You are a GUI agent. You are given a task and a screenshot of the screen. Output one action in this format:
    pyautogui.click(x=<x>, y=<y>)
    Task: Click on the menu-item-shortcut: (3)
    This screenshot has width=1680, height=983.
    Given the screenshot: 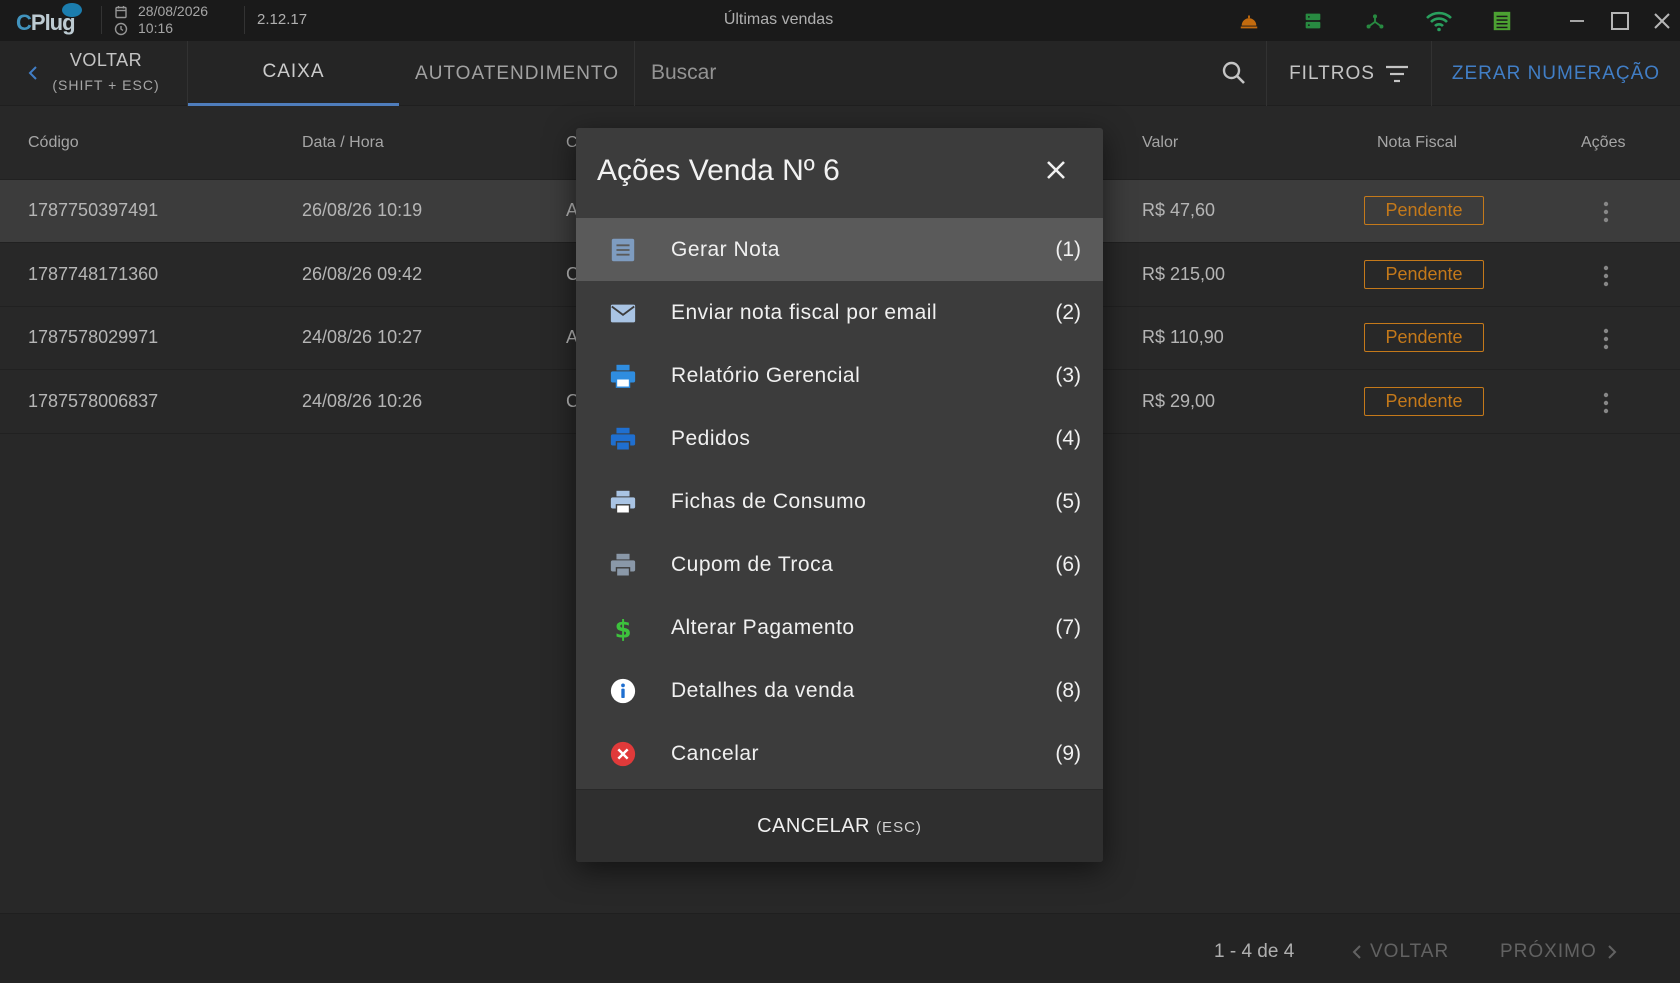 What is the action you would take?
    pyautogui.click(x=1068, y=375)
    